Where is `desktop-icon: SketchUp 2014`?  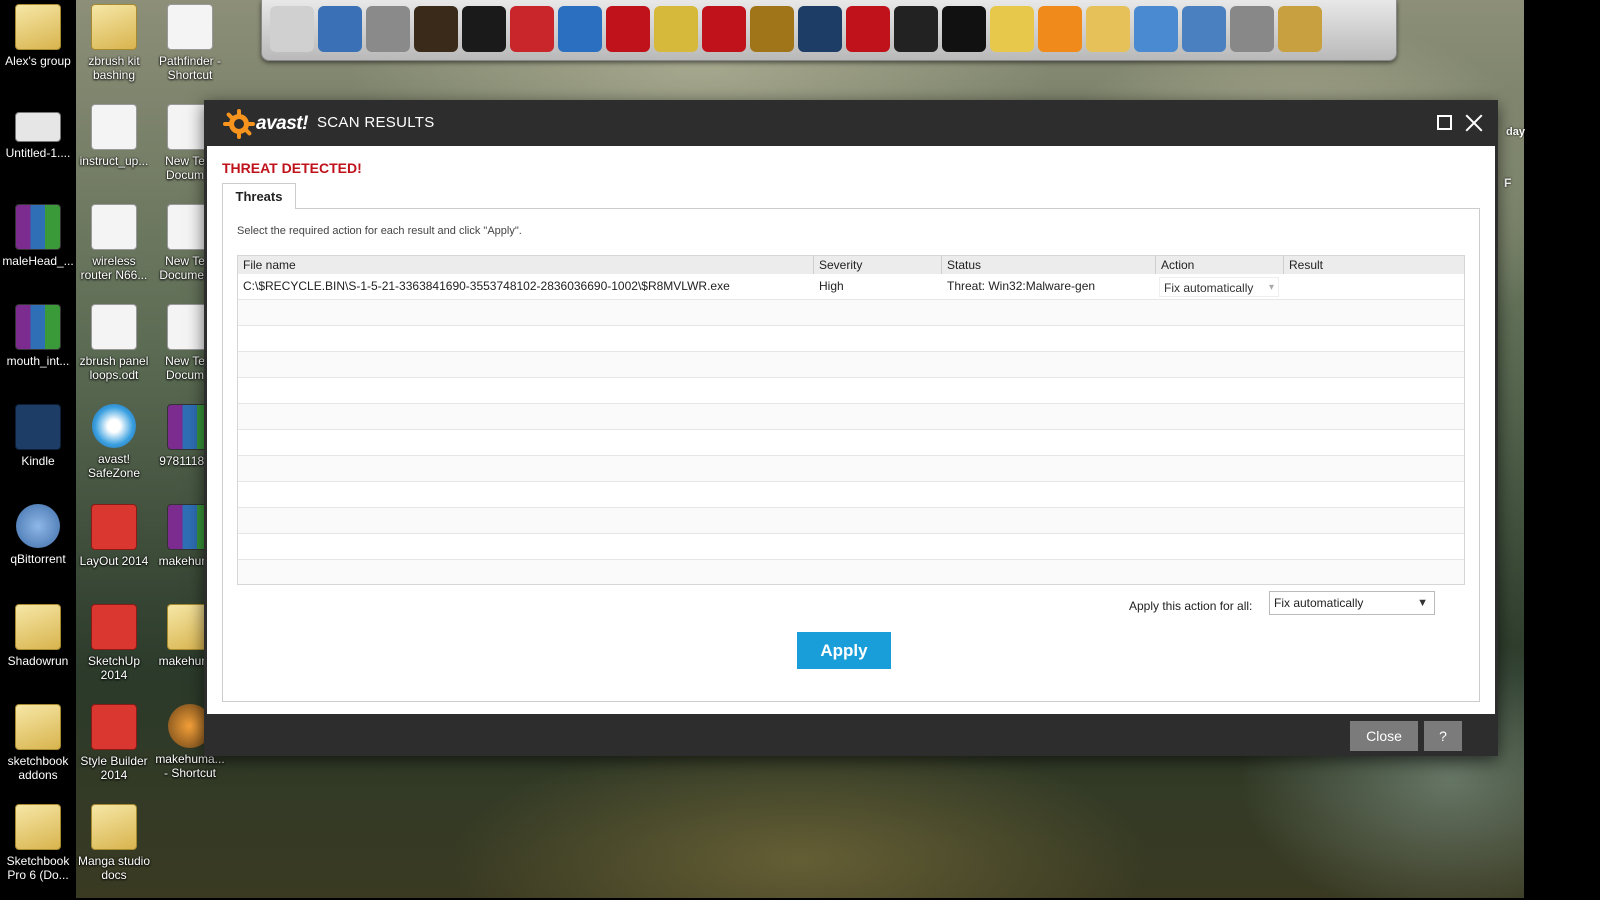 desktop-icon: SketchUp 2014 is located at coordinates (114, 641).